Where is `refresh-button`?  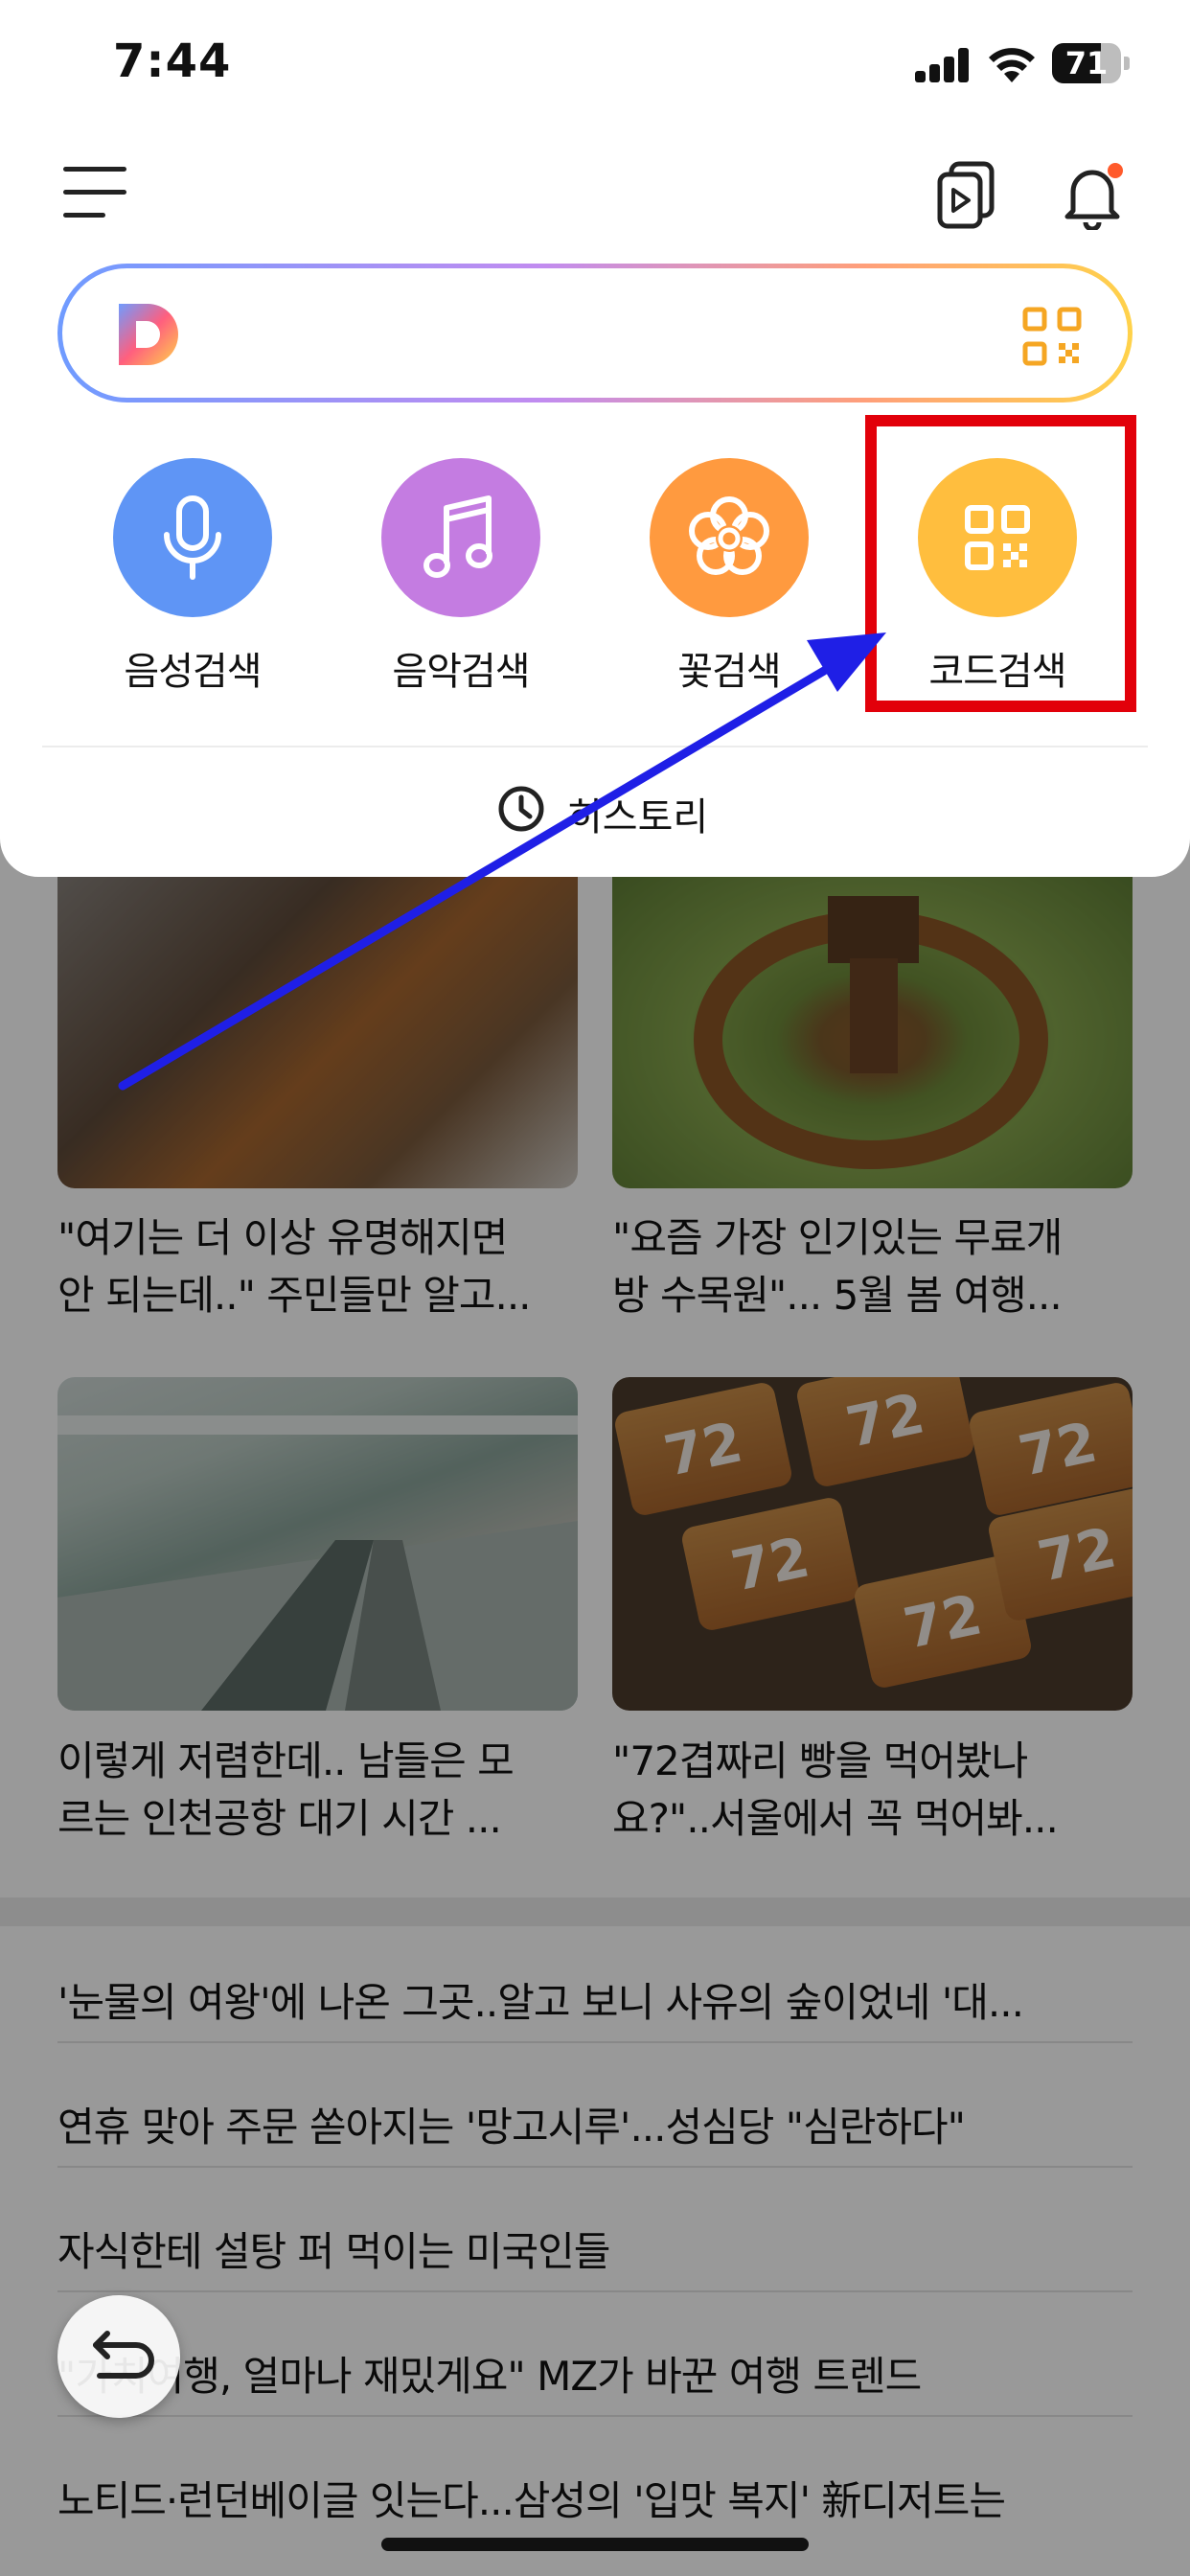 refresh-button is located at coordinates (119, 2356).